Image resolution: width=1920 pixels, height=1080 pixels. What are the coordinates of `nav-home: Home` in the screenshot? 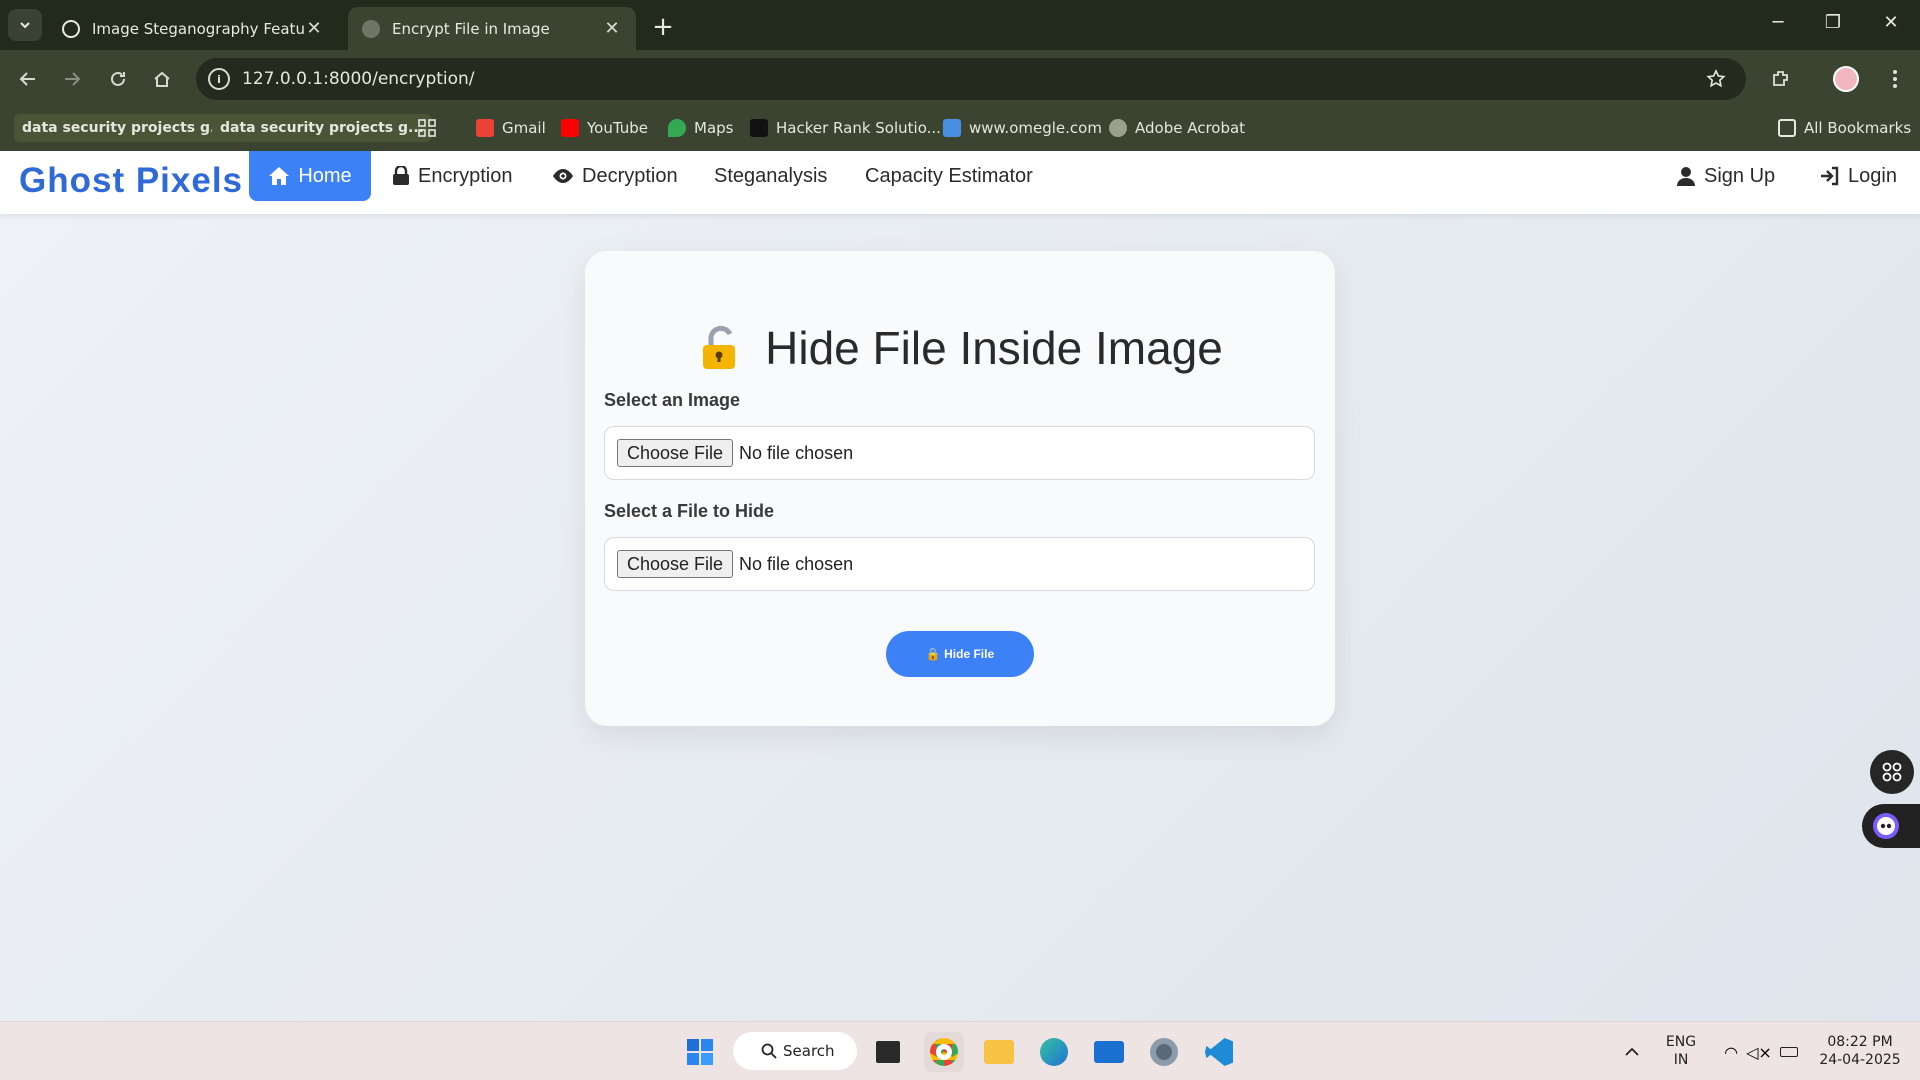 It's located at (310, 176).